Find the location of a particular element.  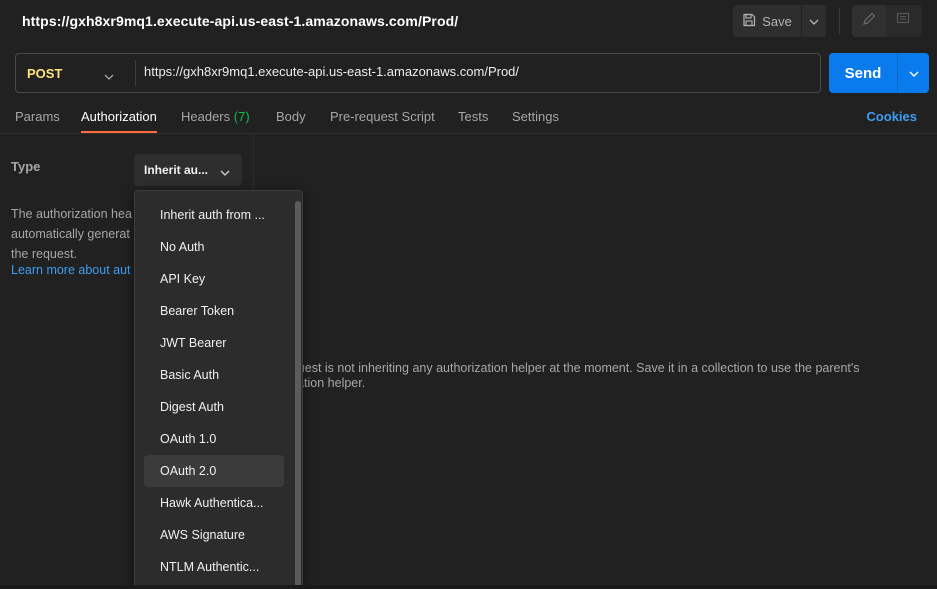

dropdown-scrollbar is located at coordinates (298, 394).